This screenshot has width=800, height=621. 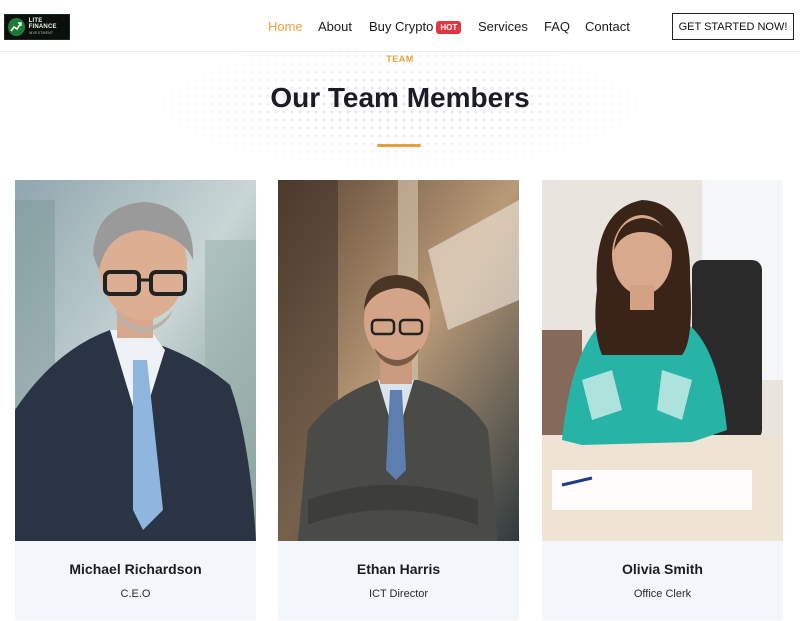 What do you see at coordinates (135, 580) in the screenshot?
I see `member-info: Michael Richardson C.E.O` at bounding box center [135, 580].